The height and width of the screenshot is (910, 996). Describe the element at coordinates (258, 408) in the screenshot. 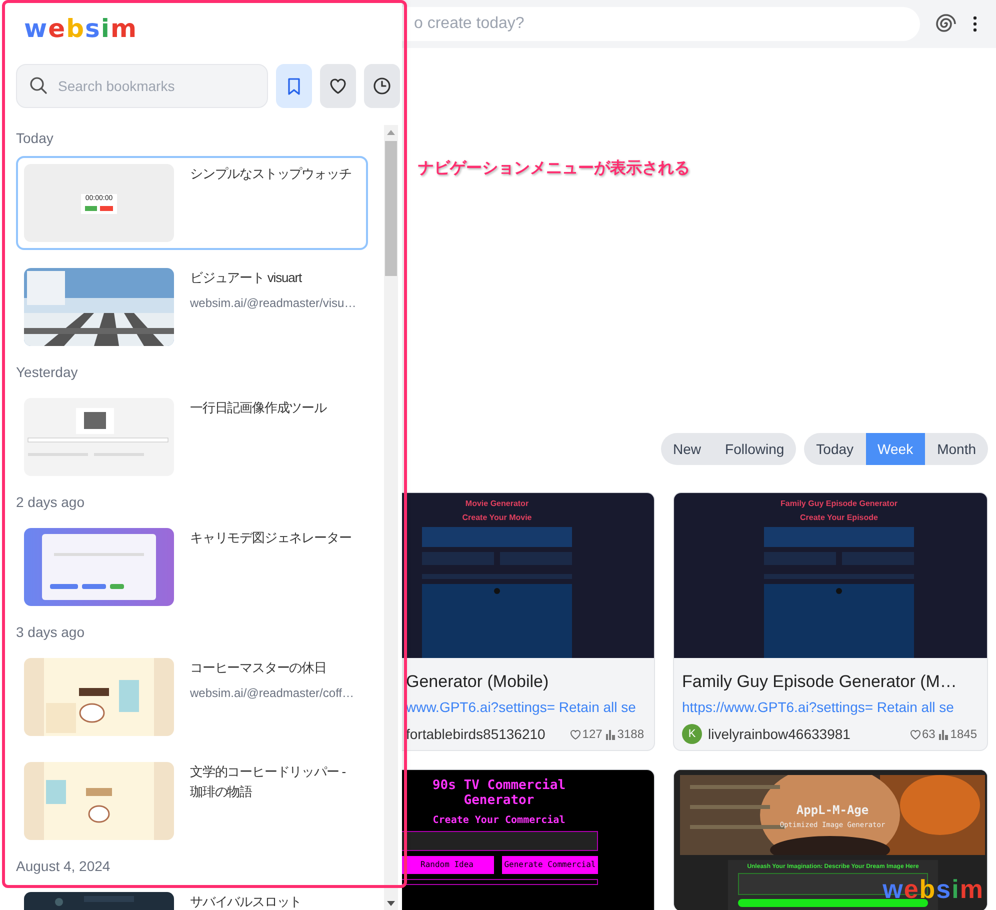

I see `bookmark-title: 一行日記画像作成ツール` at that location.